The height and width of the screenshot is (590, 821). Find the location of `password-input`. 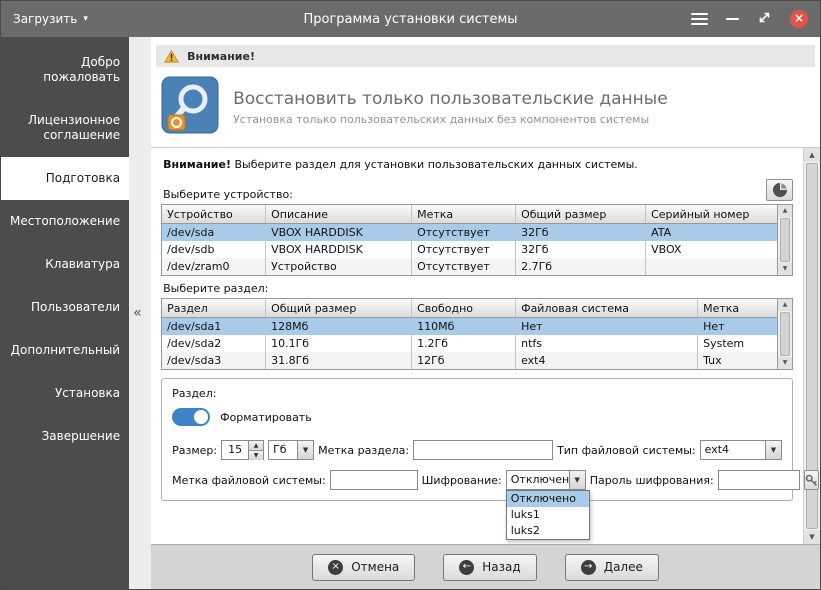

password-input is located at coordinates (758, 480).